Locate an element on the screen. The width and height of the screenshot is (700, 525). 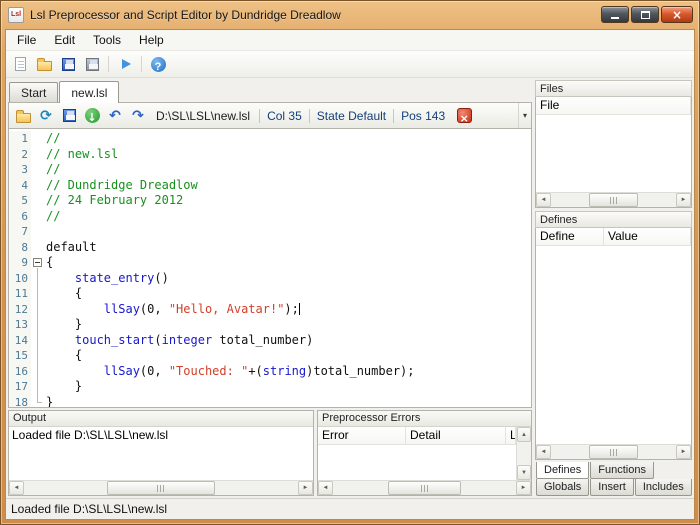
side-tab-defines: Defines is located at coordinates (563, 470).